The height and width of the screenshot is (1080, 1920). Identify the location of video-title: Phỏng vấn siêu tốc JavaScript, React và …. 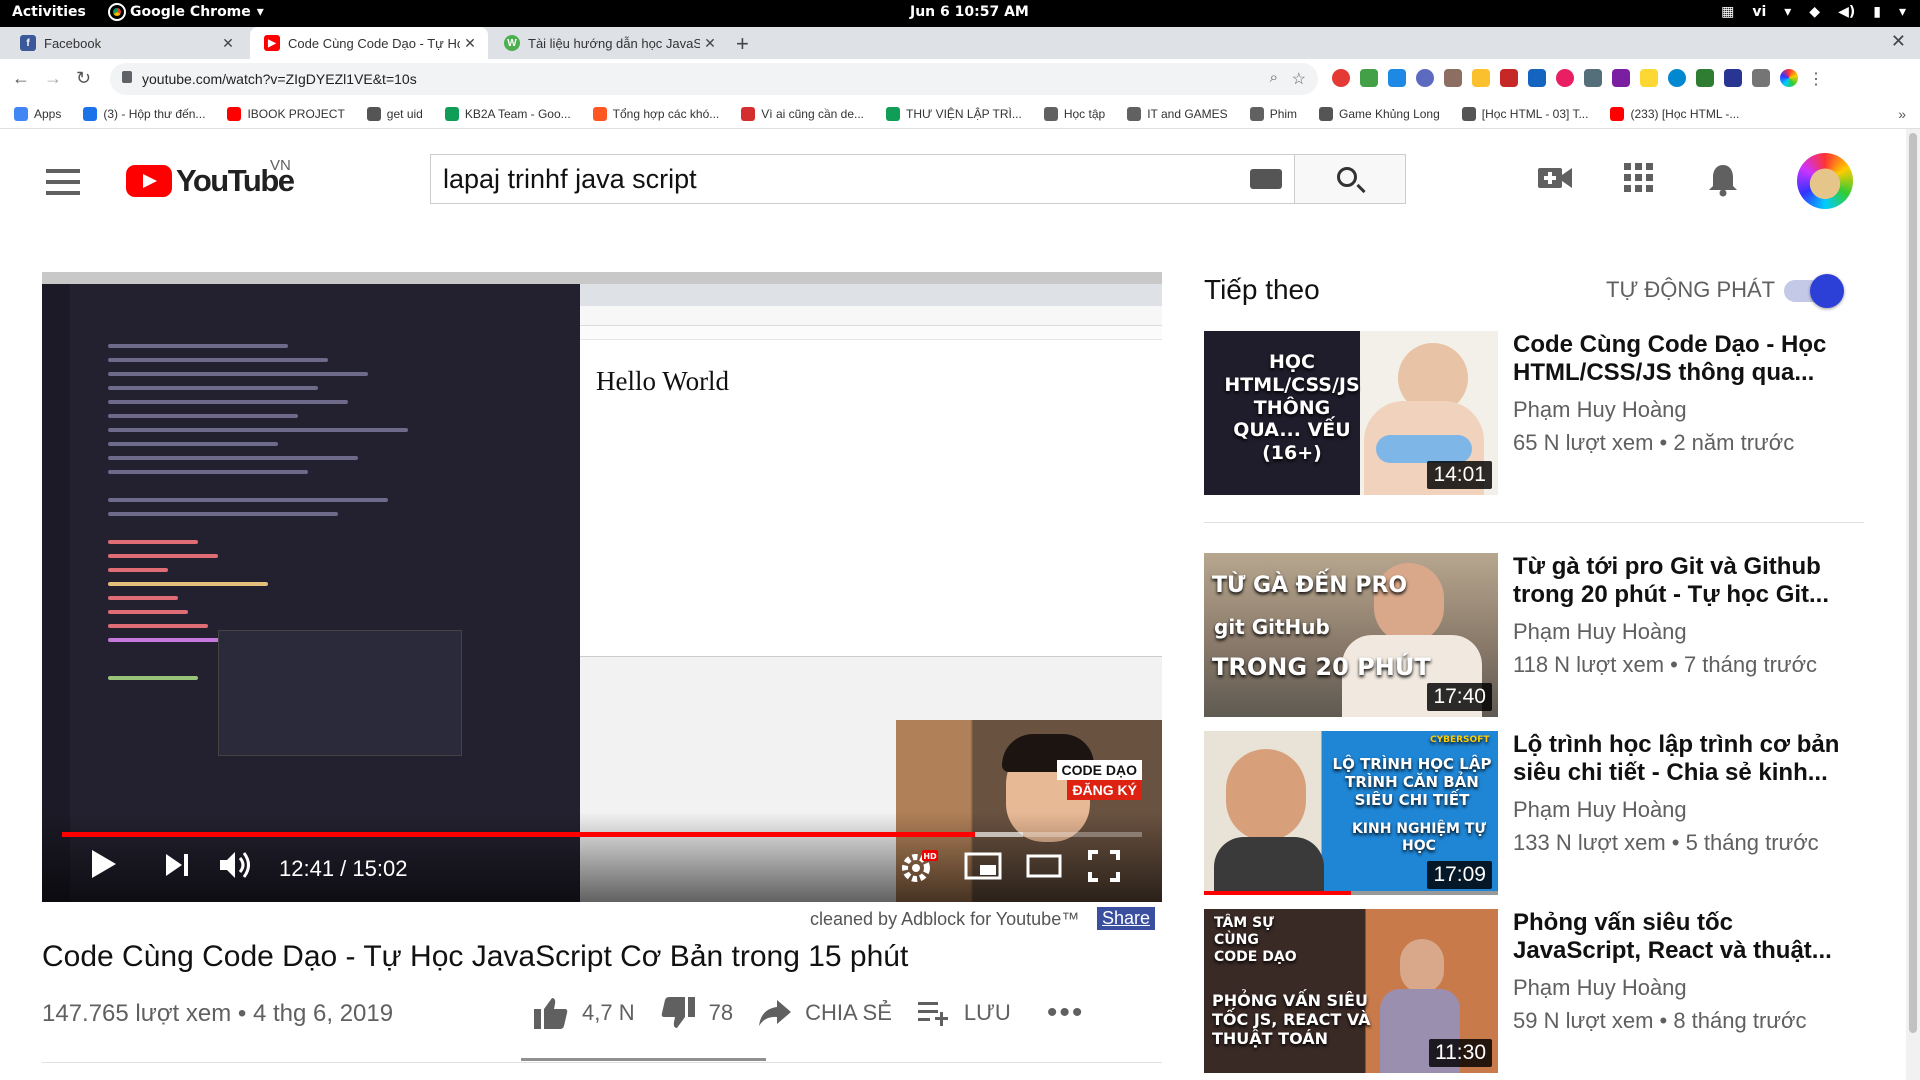
(1683, 937).